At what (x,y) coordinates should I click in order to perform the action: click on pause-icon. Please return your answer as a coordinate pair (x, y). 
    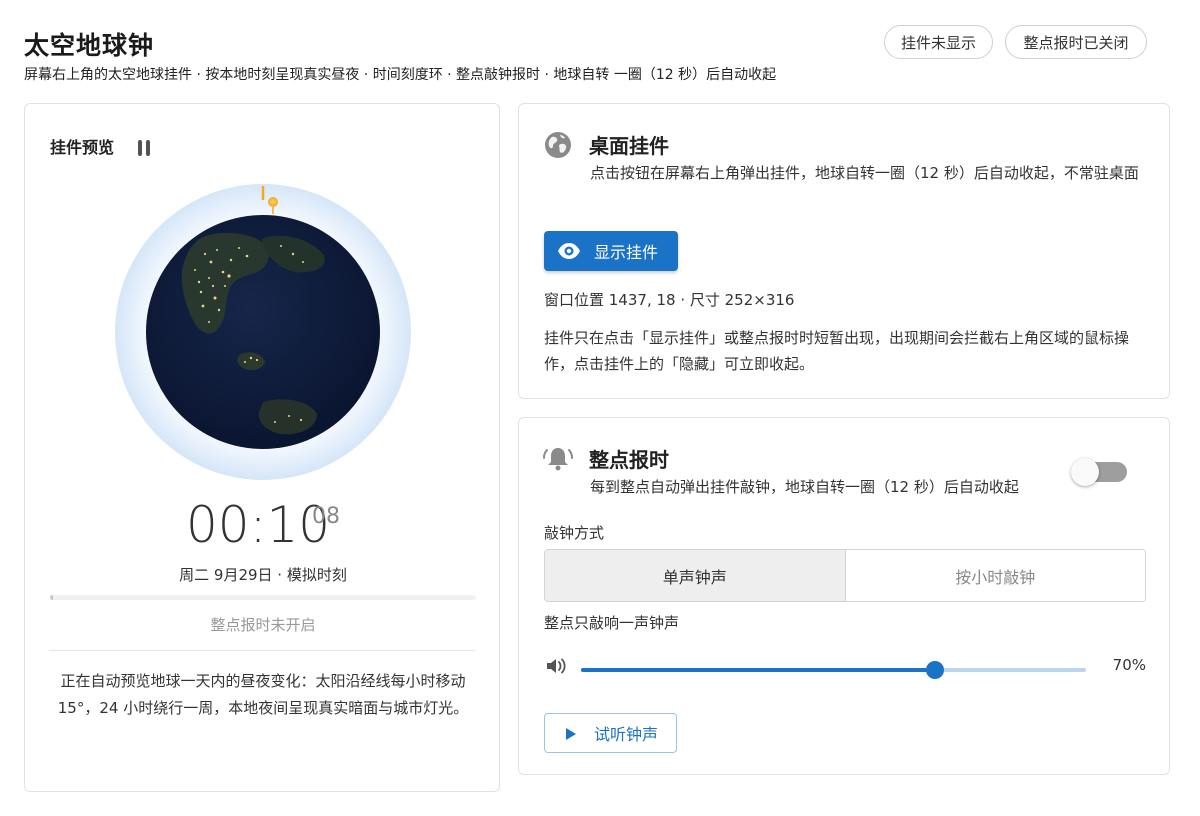
    Looking at the image, I should click on (144, 148).